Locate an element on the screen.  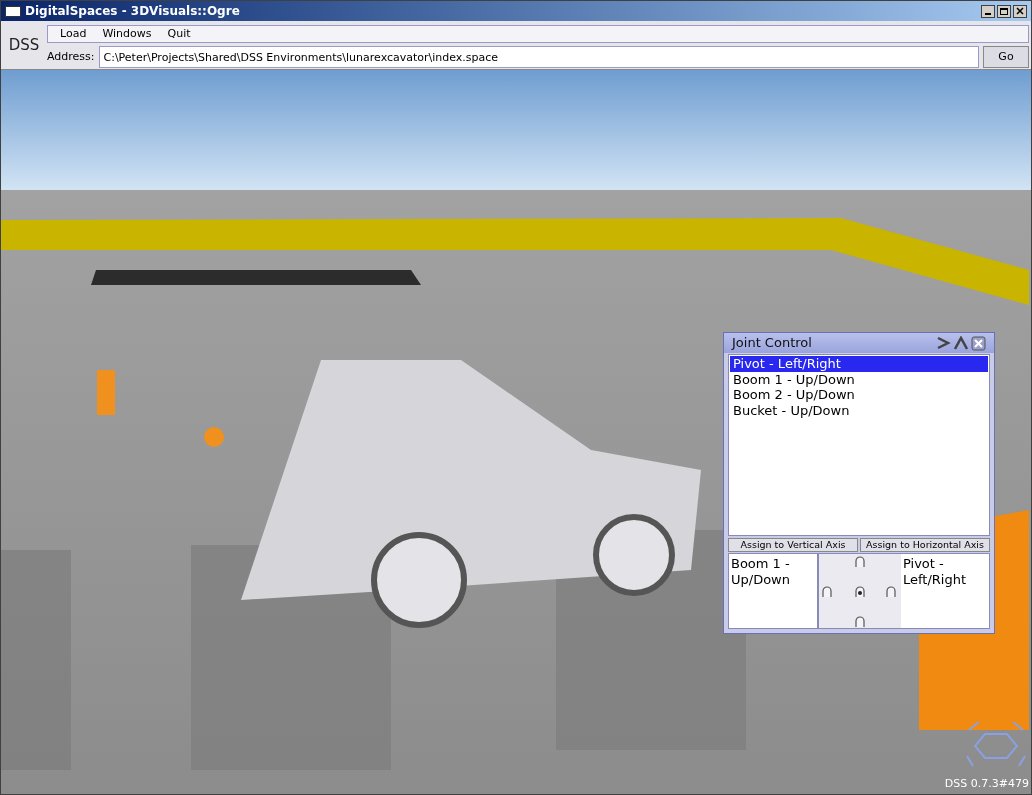
maximize-button is located at coordinates (1004, 11).